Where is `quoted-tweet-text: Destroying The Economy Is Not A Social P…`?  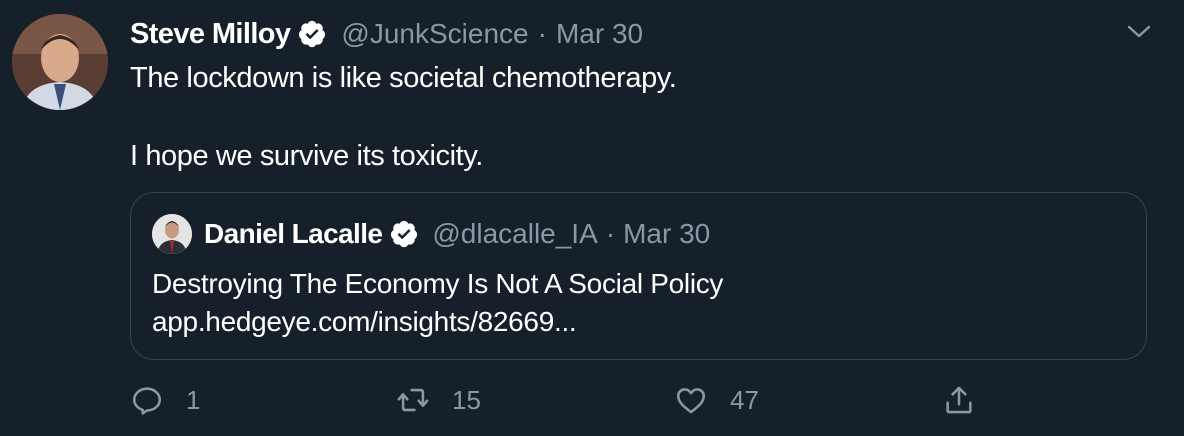 quoted-tweet-text: Destroying The Economy Is Not A Social P… is located at coordinates (437, 303).